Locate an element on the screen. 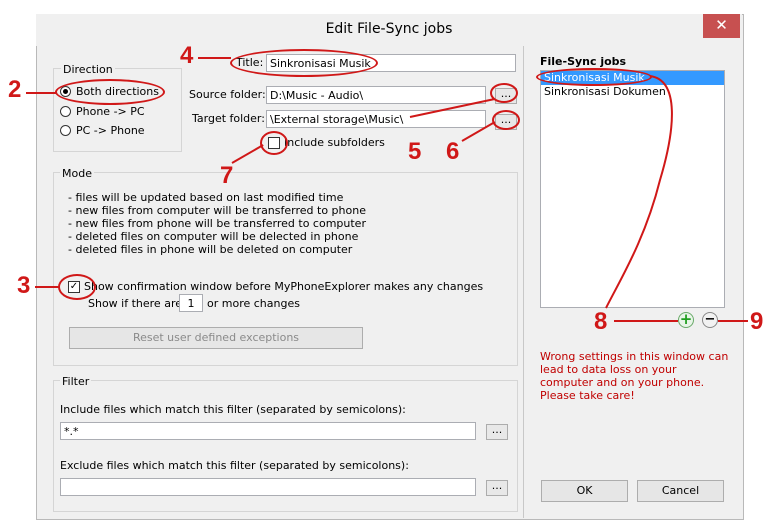 The height and width of the screenshot is (532, 774). source-folder-input: D:\Music - Audio\ is located at coordinates (376, 95).